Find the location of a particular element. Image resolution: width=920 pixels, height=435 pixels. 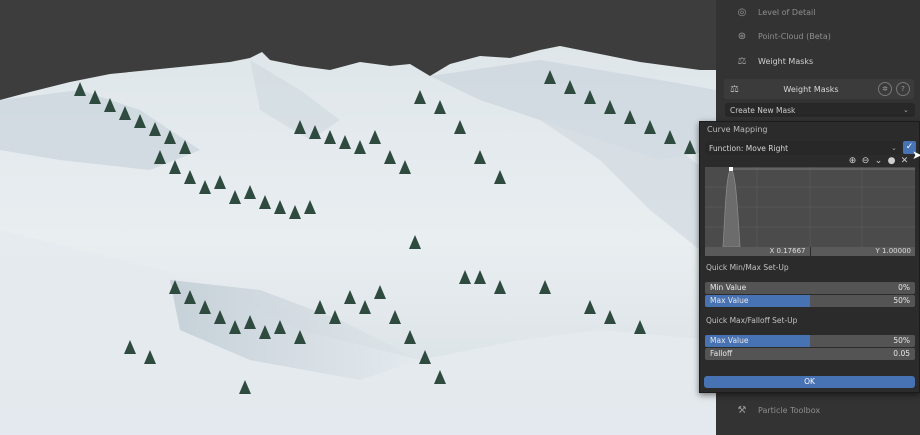

sidebar-item-label: Point-Cloud (Beta) is located at coordinates (794, 36).